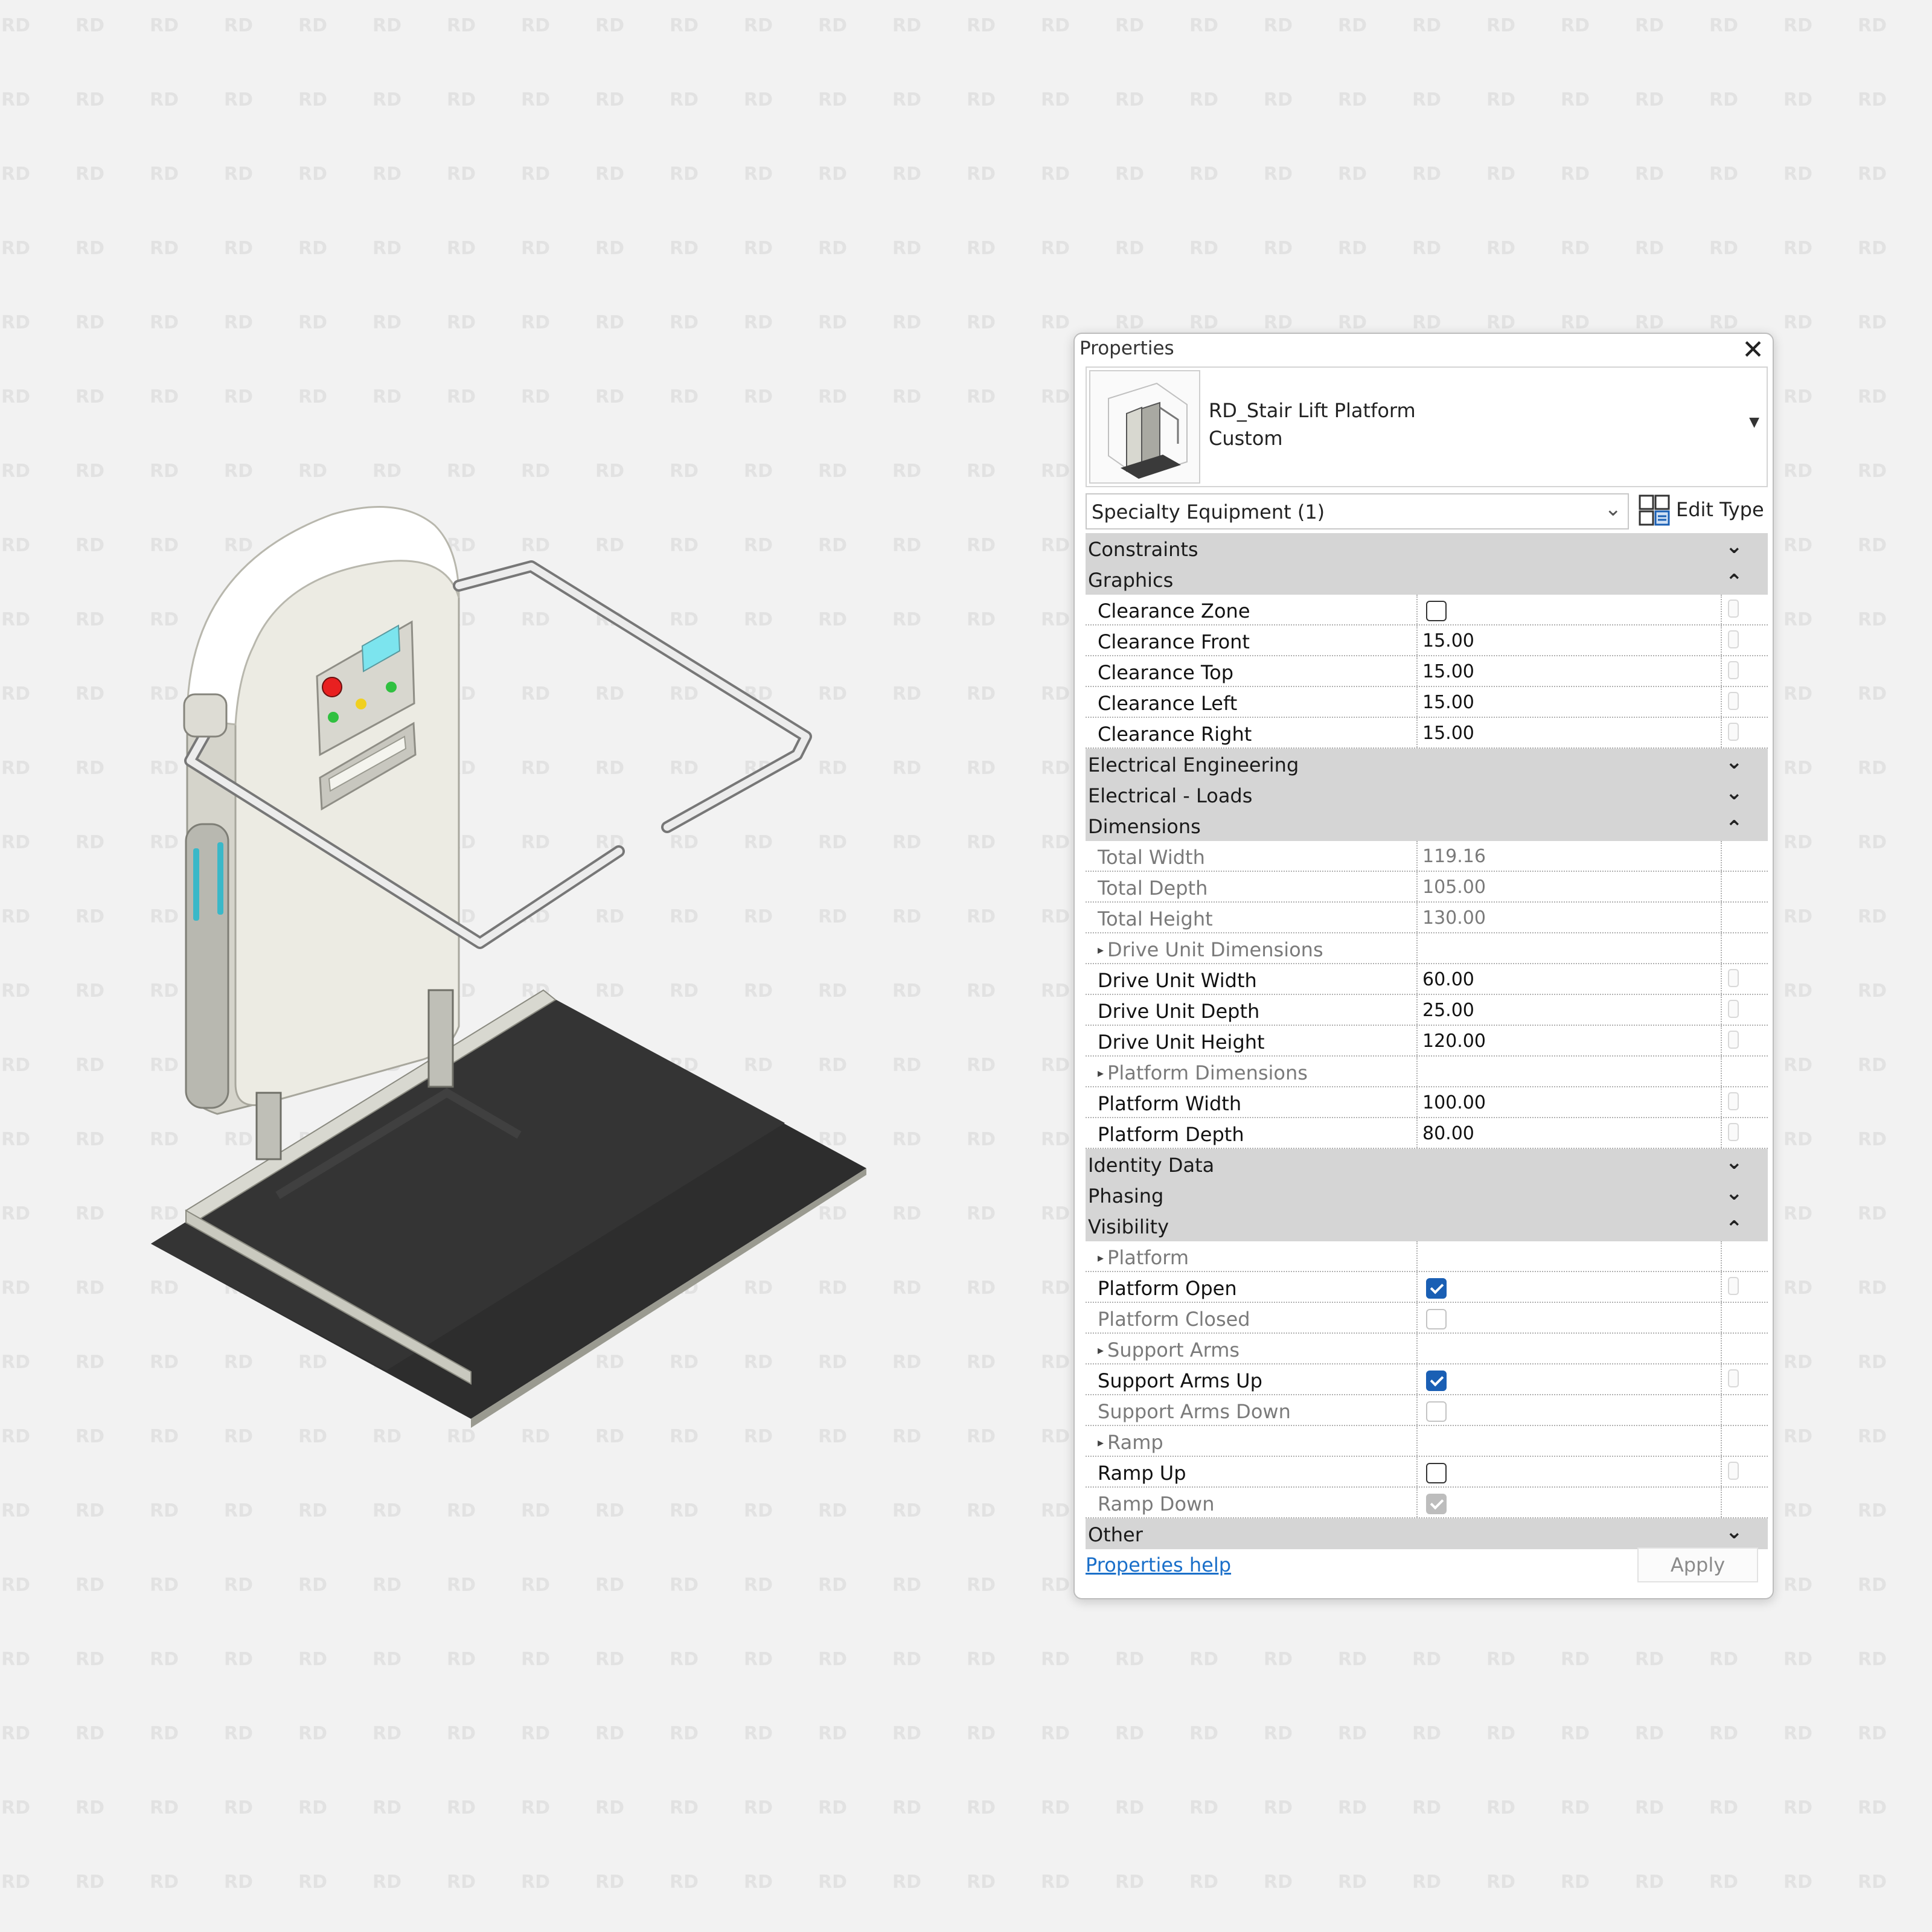 The image size is (1932, 1932). Describe the element at coordinates (1427, 426) in the screenshot. I see `type-selector: RD_Stair Lift Platform Custom ▼` at that location.